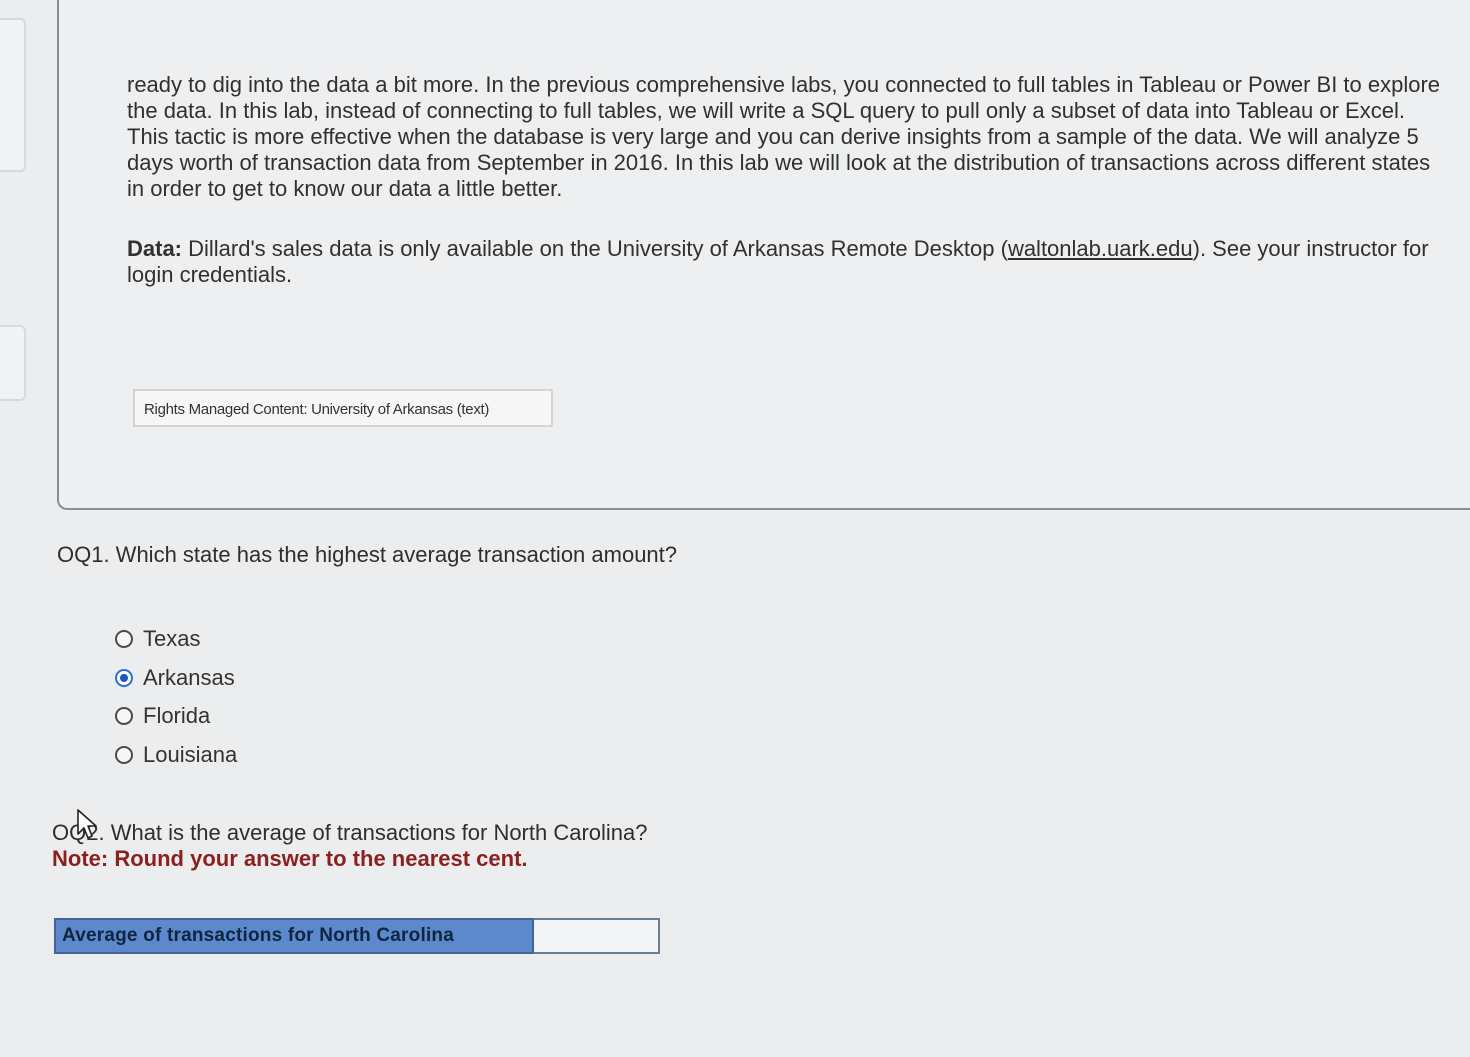 The height and width of the screenshot is (1057, 1470). What do you see at coordinates (124, 754) in the screenshot?
I see `radio-louisiana` at bounding box center [124, 754].